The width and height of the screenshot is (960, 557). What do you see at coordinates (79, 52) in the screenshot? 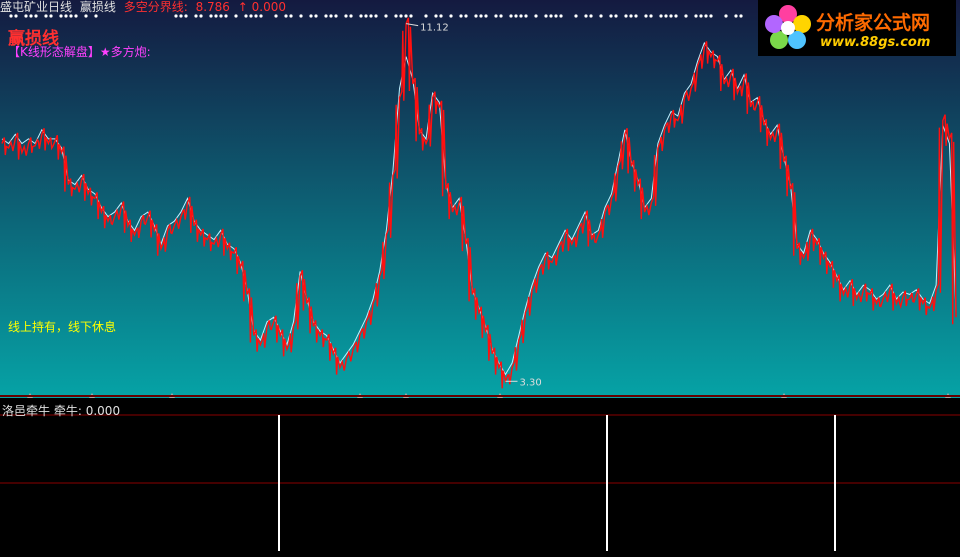
I see `pattern-tagline: 【K线形态解盘】★多方炮:` at bounding box center [79, 52].